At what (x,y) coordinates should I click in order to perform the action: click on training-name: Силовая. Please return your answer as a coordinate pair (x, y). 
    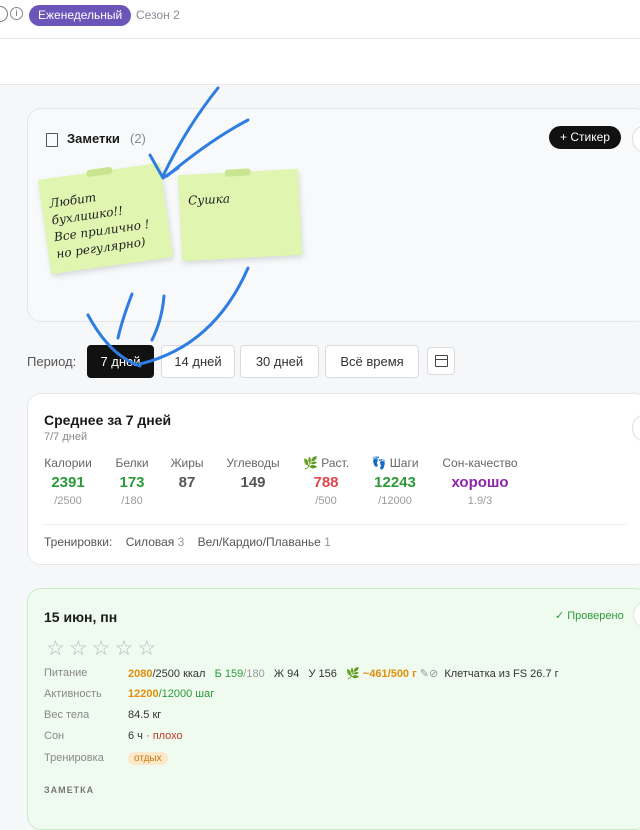
    Looking at the image, I should click on (150, 542).